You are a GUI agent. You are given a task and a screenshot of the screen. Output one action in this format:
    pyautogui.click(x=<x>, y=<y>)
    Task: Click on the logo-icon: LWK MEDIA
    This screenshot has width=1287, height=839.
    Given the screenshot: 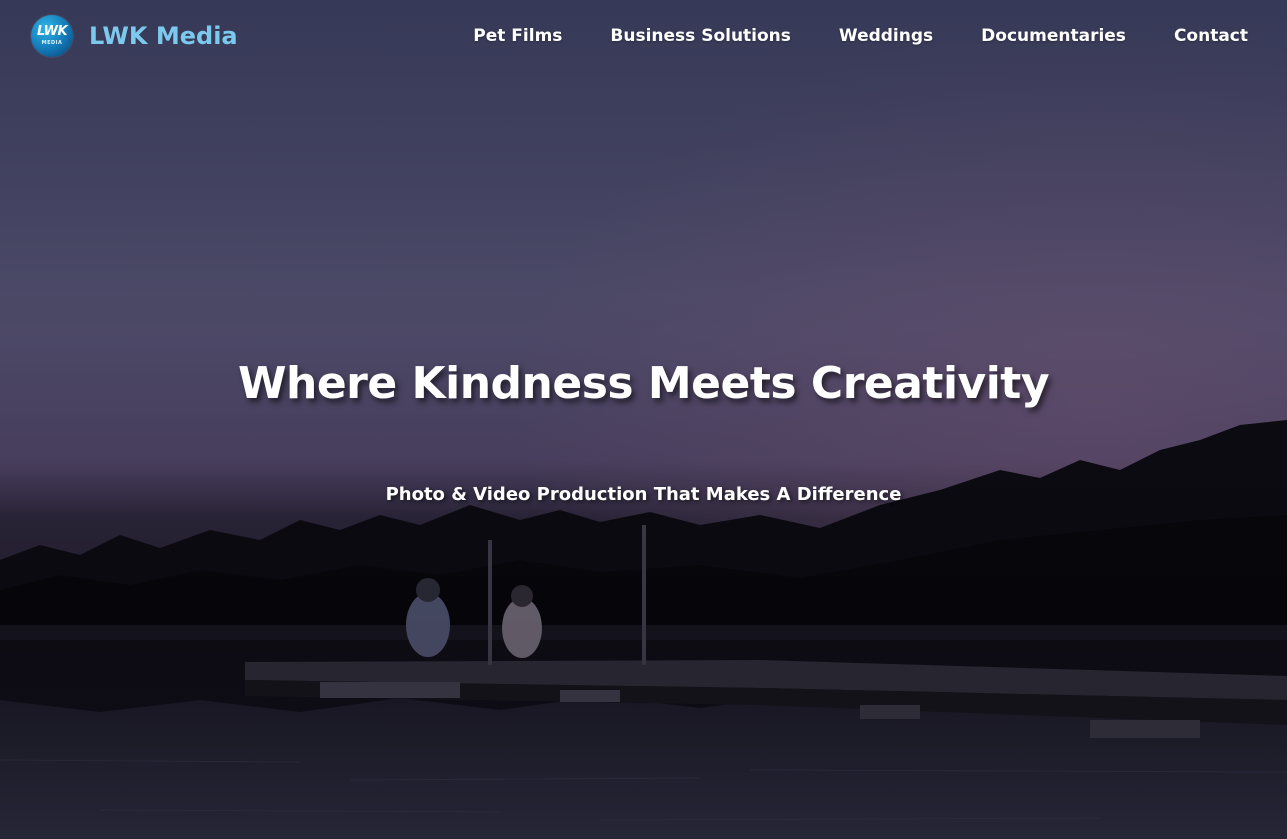 What is the action you would take?
    pyautogui.click(x=52, y=36)
    